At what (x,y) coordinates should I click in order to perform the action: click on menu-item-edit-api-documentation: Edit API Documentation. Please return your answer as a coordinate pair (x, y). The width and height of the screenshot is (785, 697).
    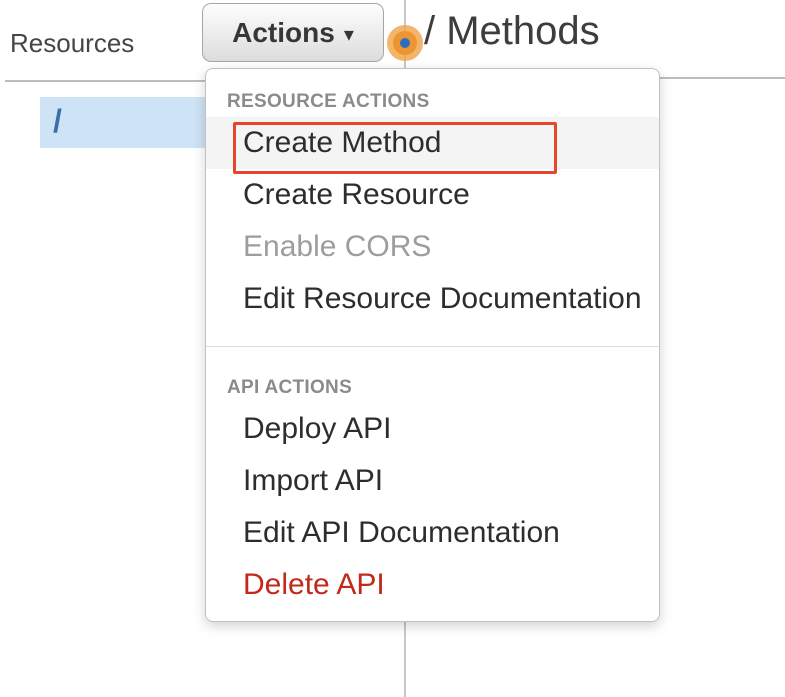
    Looking at the image, I should click on (432, 533).